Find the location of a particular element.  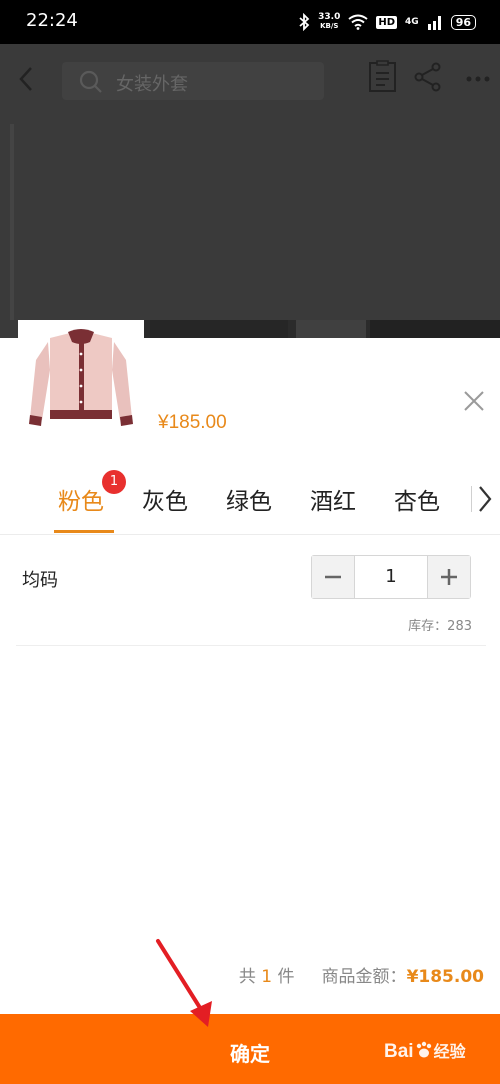

quantity-input: 1 is located at coordinates (391, 577).